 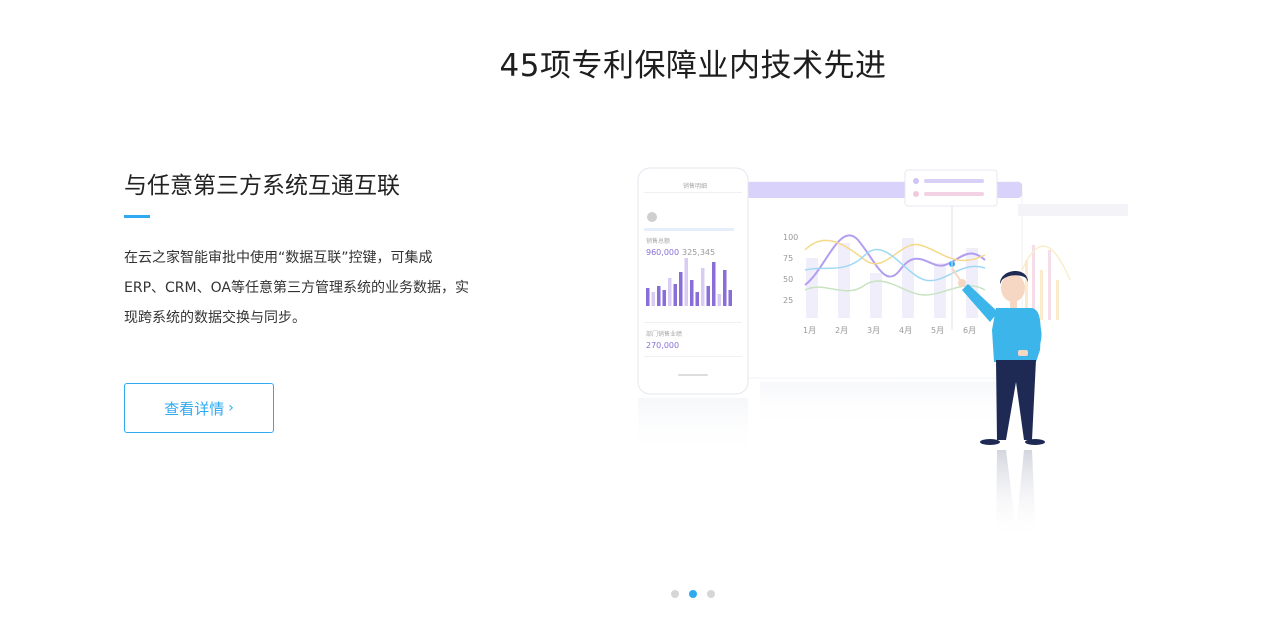 I want to click on phone-section-label: 部门销售业绩, so click(x=664, y=334).